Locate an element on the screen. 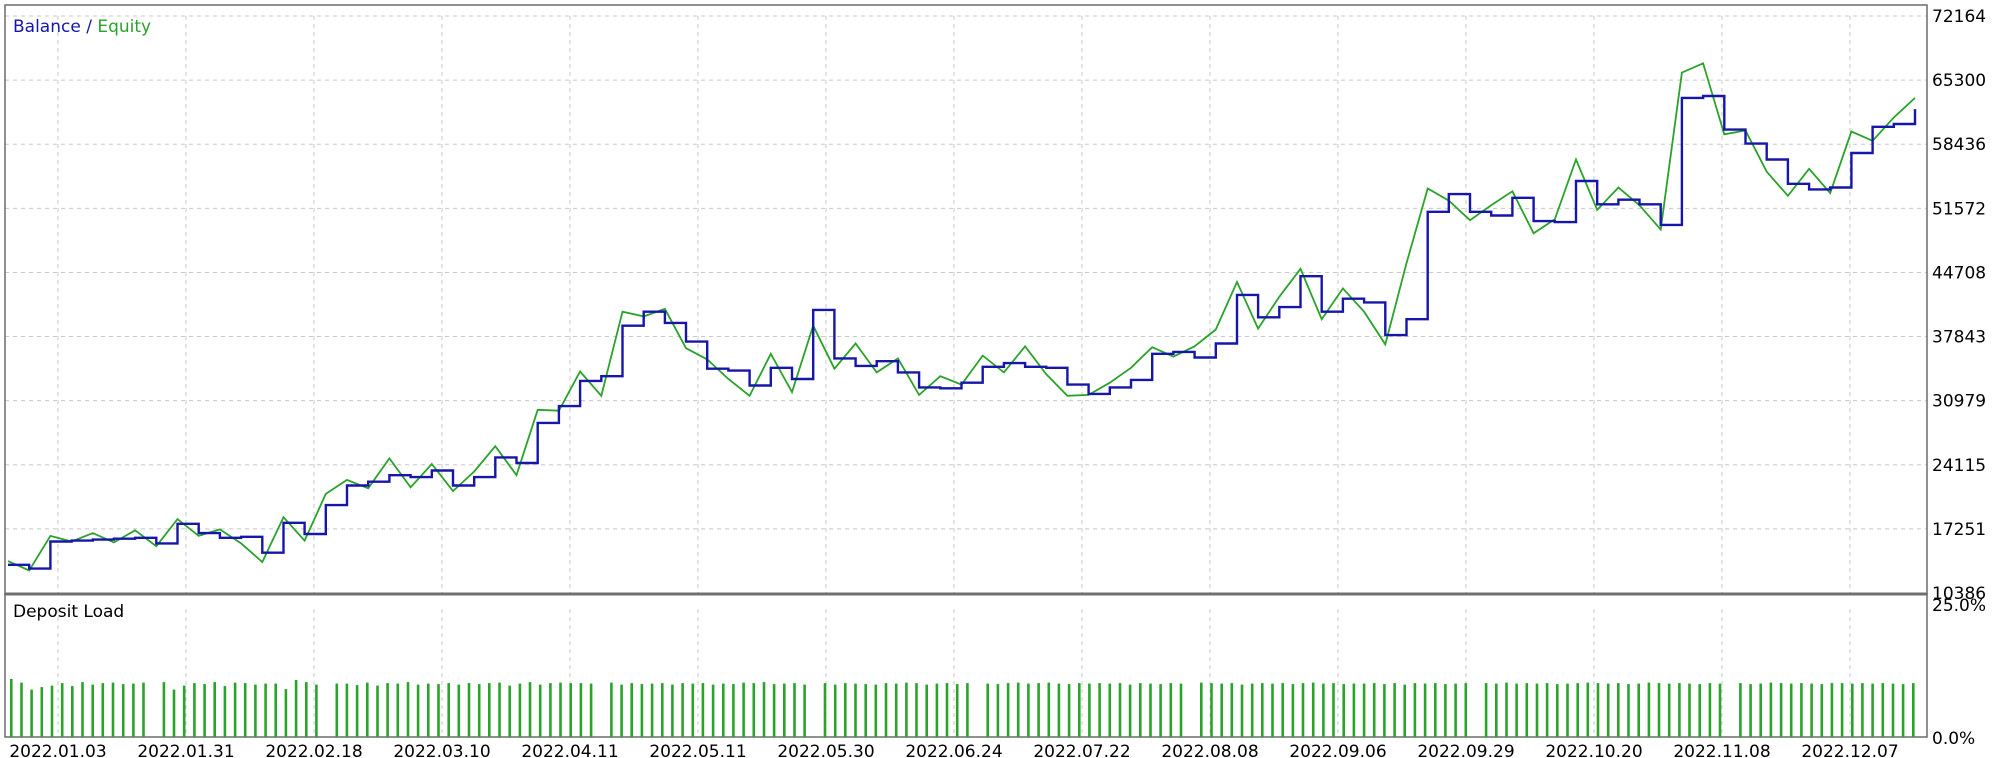 Image resolution: width=2016 pixels, height=758 pixels. y-tick-label: 72164 is located at coordinates (1959, 17).